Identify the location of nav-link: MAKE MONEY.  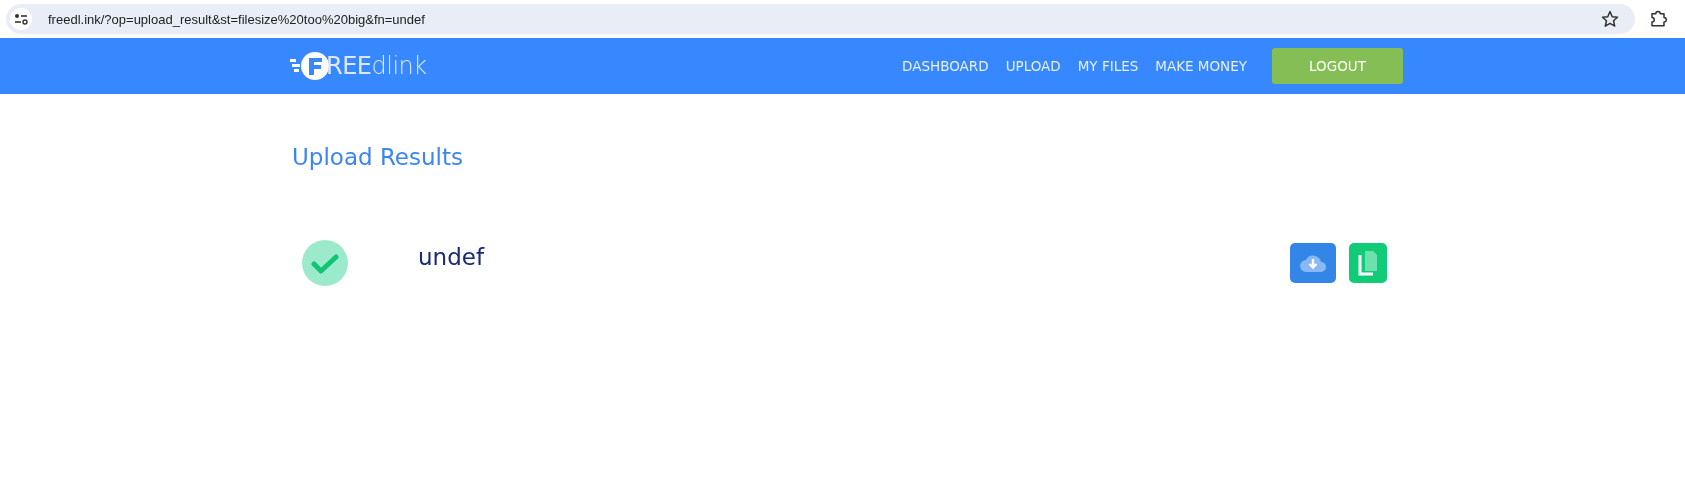
(1201, 66).